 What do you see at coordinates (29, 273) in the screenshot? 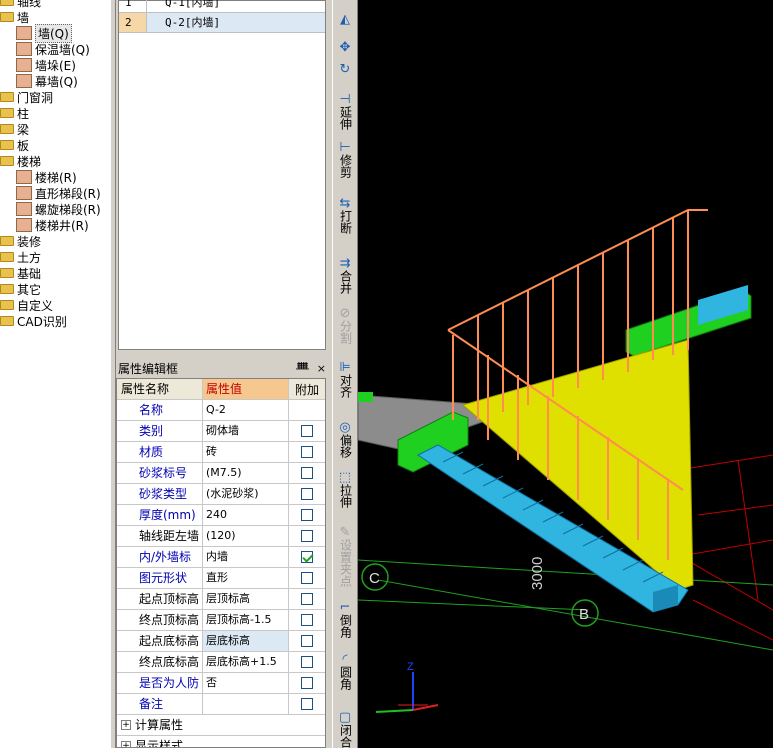
I see `tree-folder-b-2-label: 基础` at bounding box center [29, 273].